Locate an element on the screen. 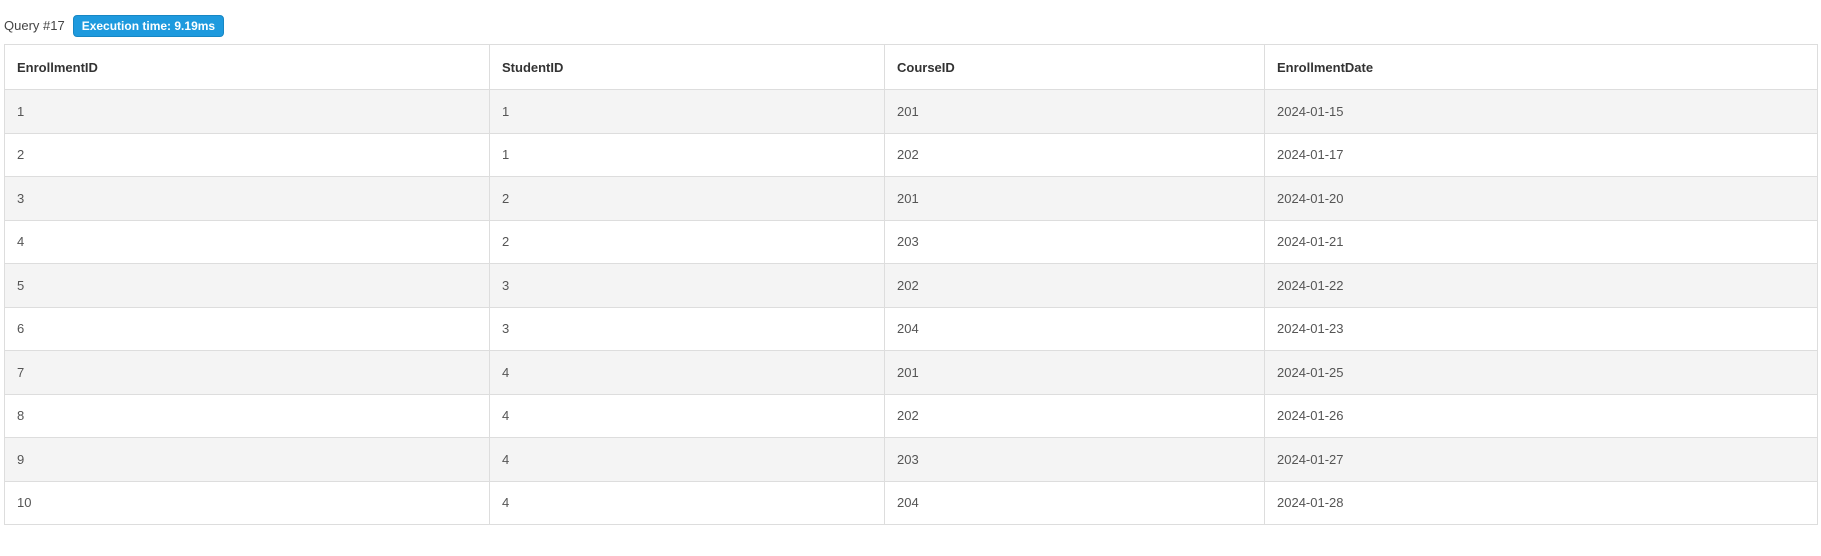  table-cell: 2024-01-25 is located at coordinates (1541, 372).